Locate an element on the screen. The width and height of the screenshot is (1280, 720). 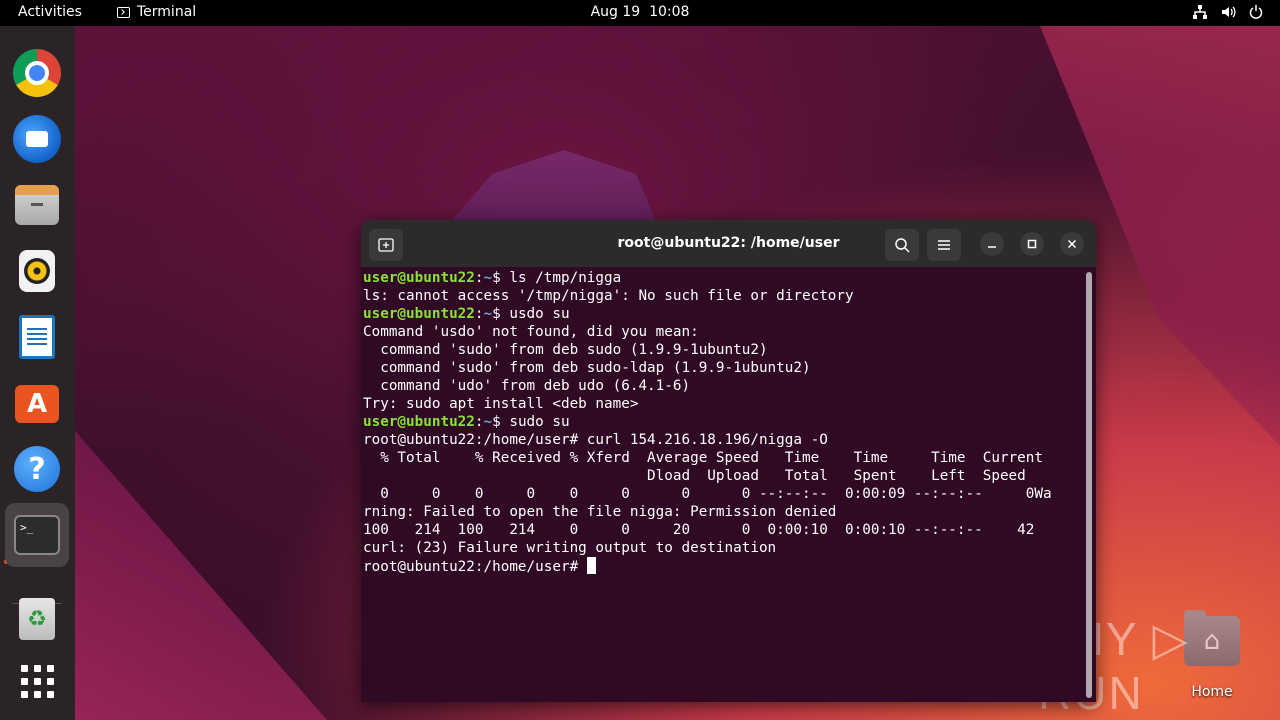
clock-time: 10:08 is located at coordinates (669, 12).